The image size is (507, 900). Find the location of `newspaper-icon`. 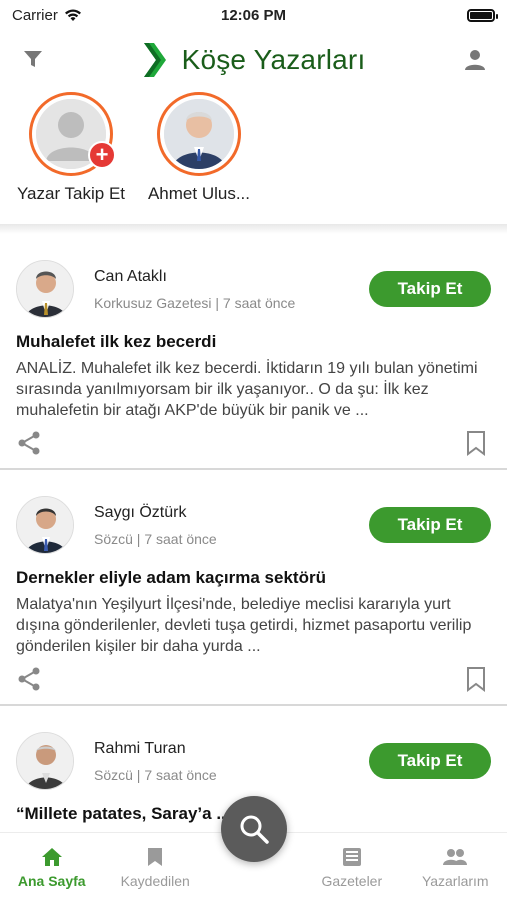

newspaper-icon is located at coordinates (351, 857).